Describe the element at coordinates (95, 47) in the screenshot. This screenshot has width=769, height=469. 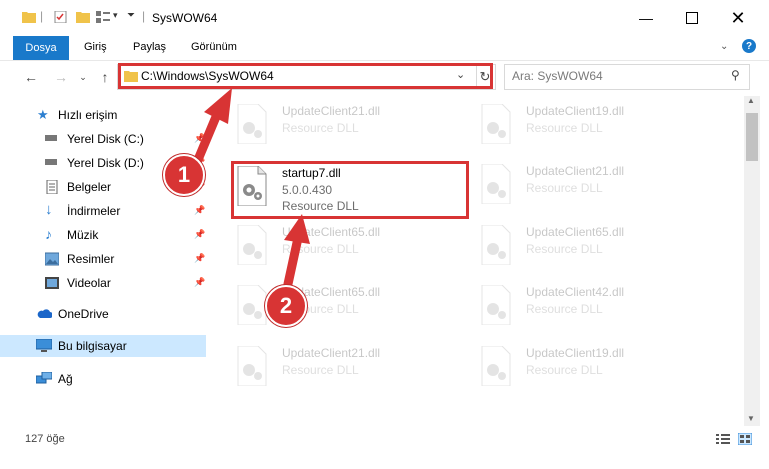
I see `tab-giris: Giriş` at that location.